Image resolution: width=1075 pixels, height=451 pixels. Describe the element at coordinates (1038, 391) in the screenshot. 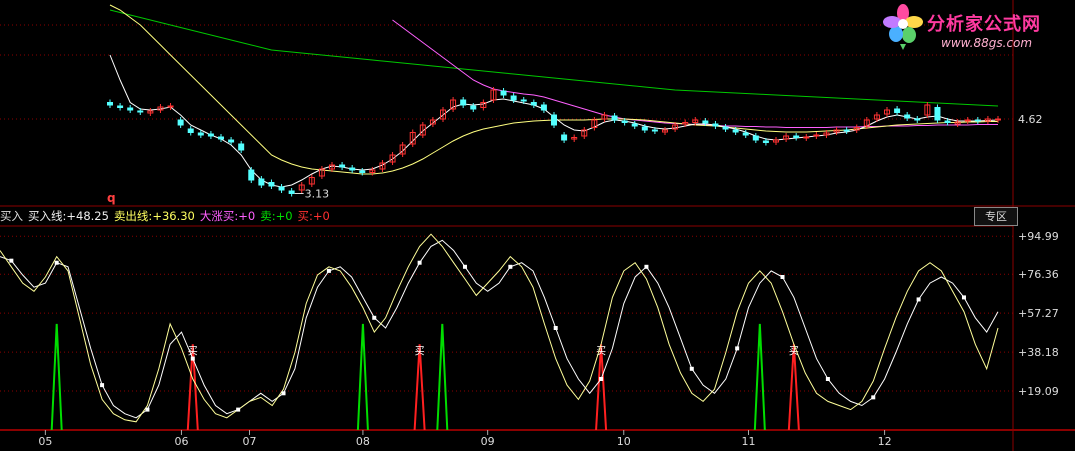

I see `indicator-y-tick: +19.09` at that location.